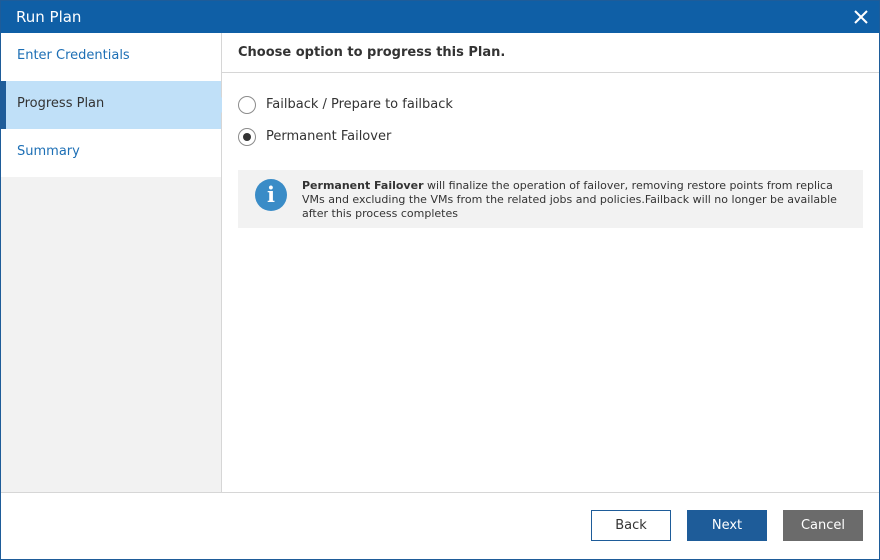  I want to click on page-heading: Choose option to progress this Plan., so click(550, 53).